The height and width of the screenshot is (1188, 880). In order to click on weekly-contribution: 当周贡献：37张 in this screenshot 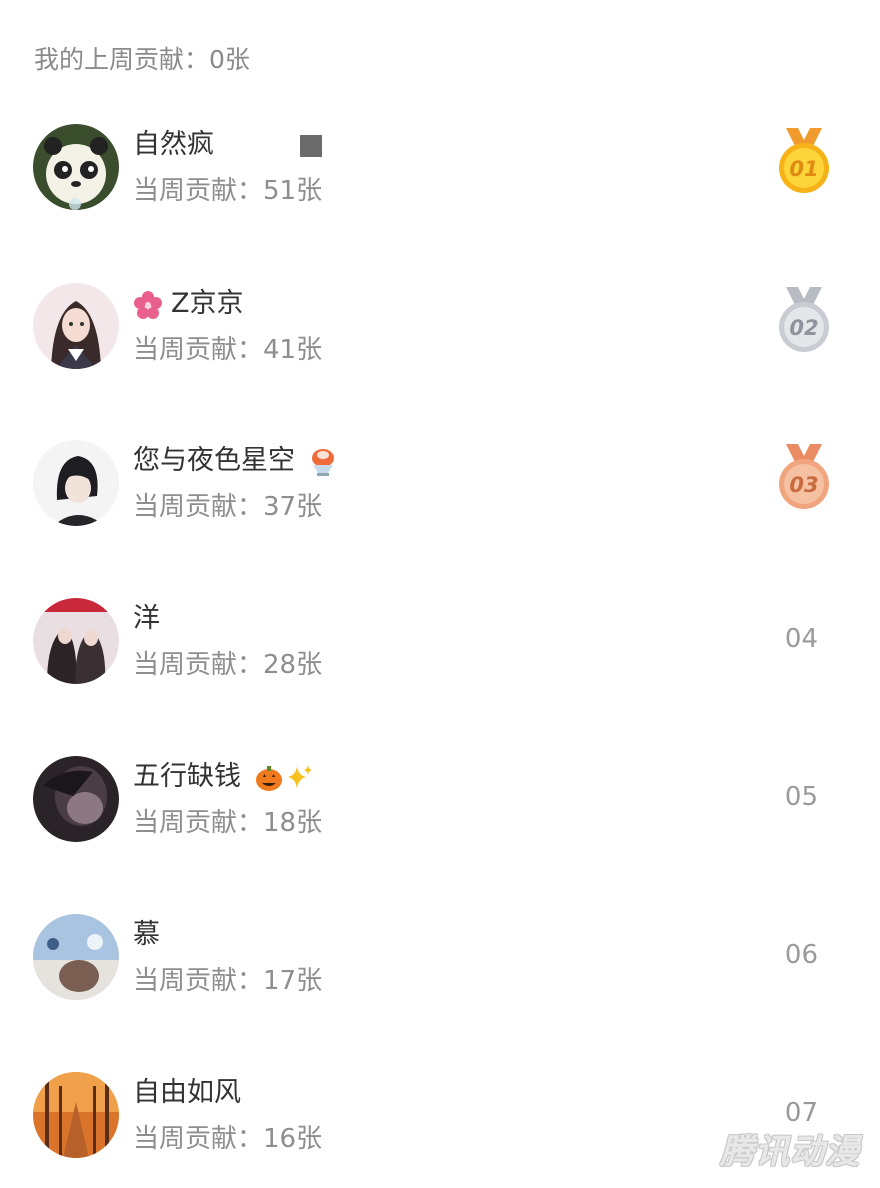, I will do `click(228, 507)`.